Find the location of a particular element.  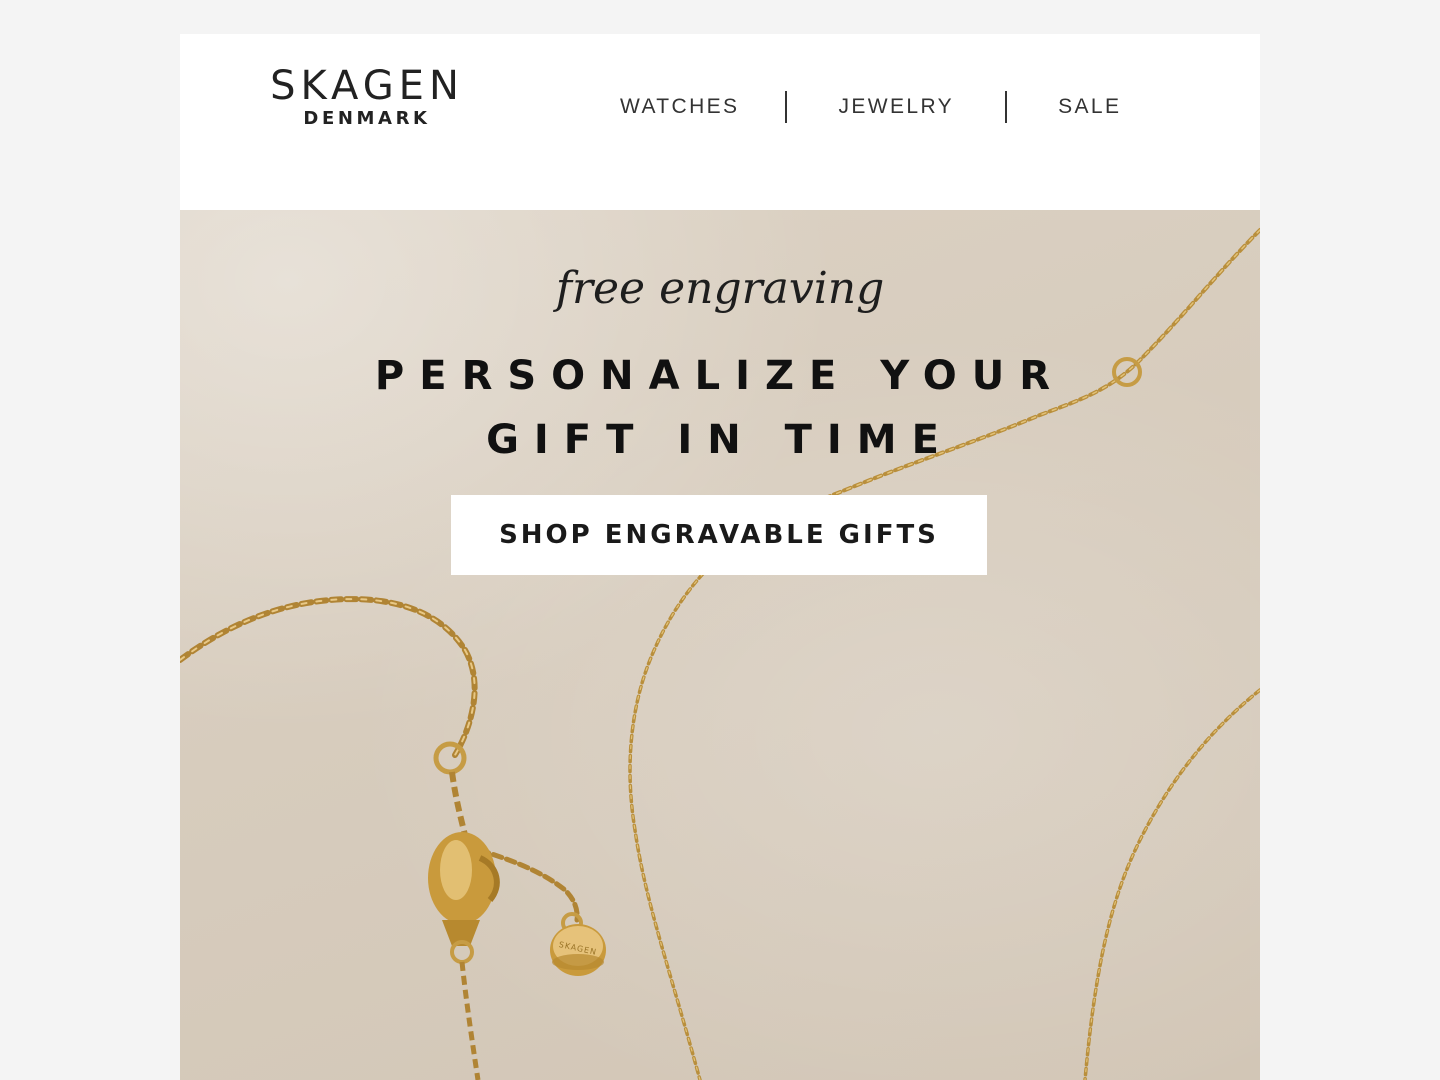

nav-link-sale: SALE is located at coordinates (1089, 107).